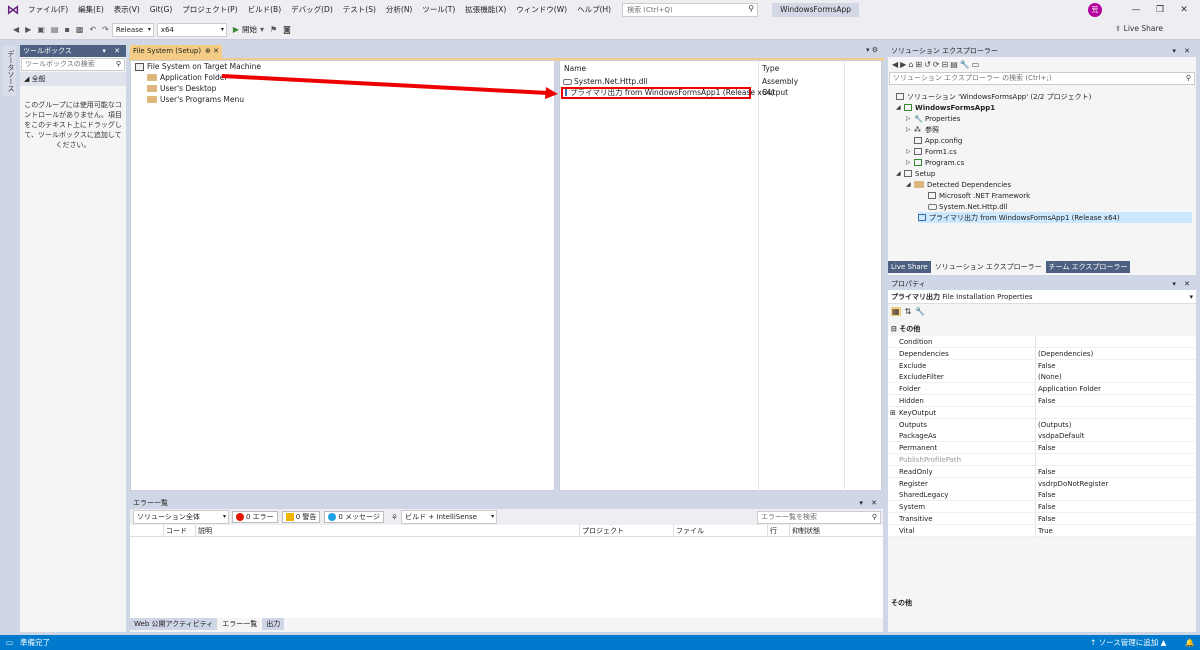 Image resolution: width=1200 pixels, height=650 pixels. What do you see at coordinates (80, 29) in the screenshot?
I see `save-all-icon: ▩` at bounding box center [80, 29].